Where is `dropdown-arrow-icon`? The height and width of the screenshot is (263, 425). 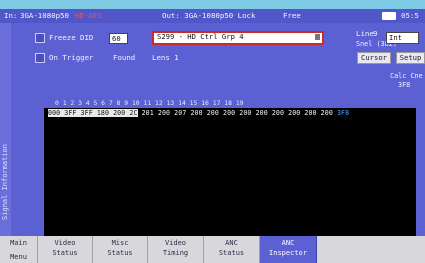 dropdown-arrow-icon is located at coordinates (317, 37).